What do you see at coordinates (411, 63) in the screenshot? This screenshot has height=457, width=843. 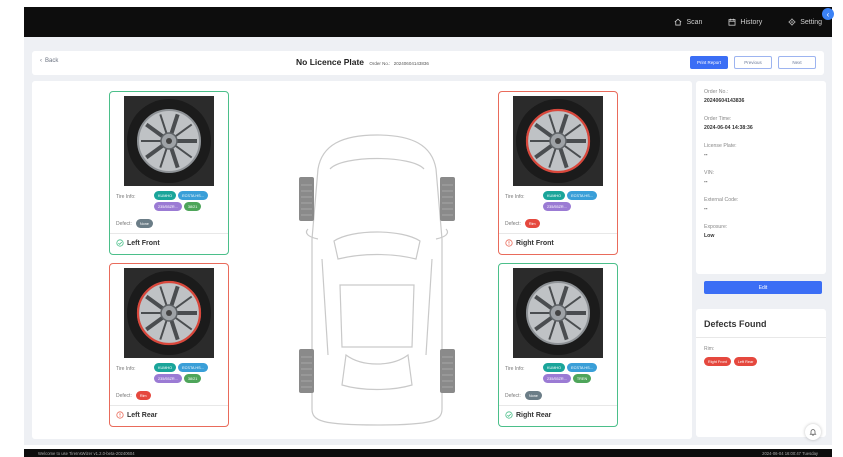 I see `order-number: 20240604143836` at bounding box center [411, 63].